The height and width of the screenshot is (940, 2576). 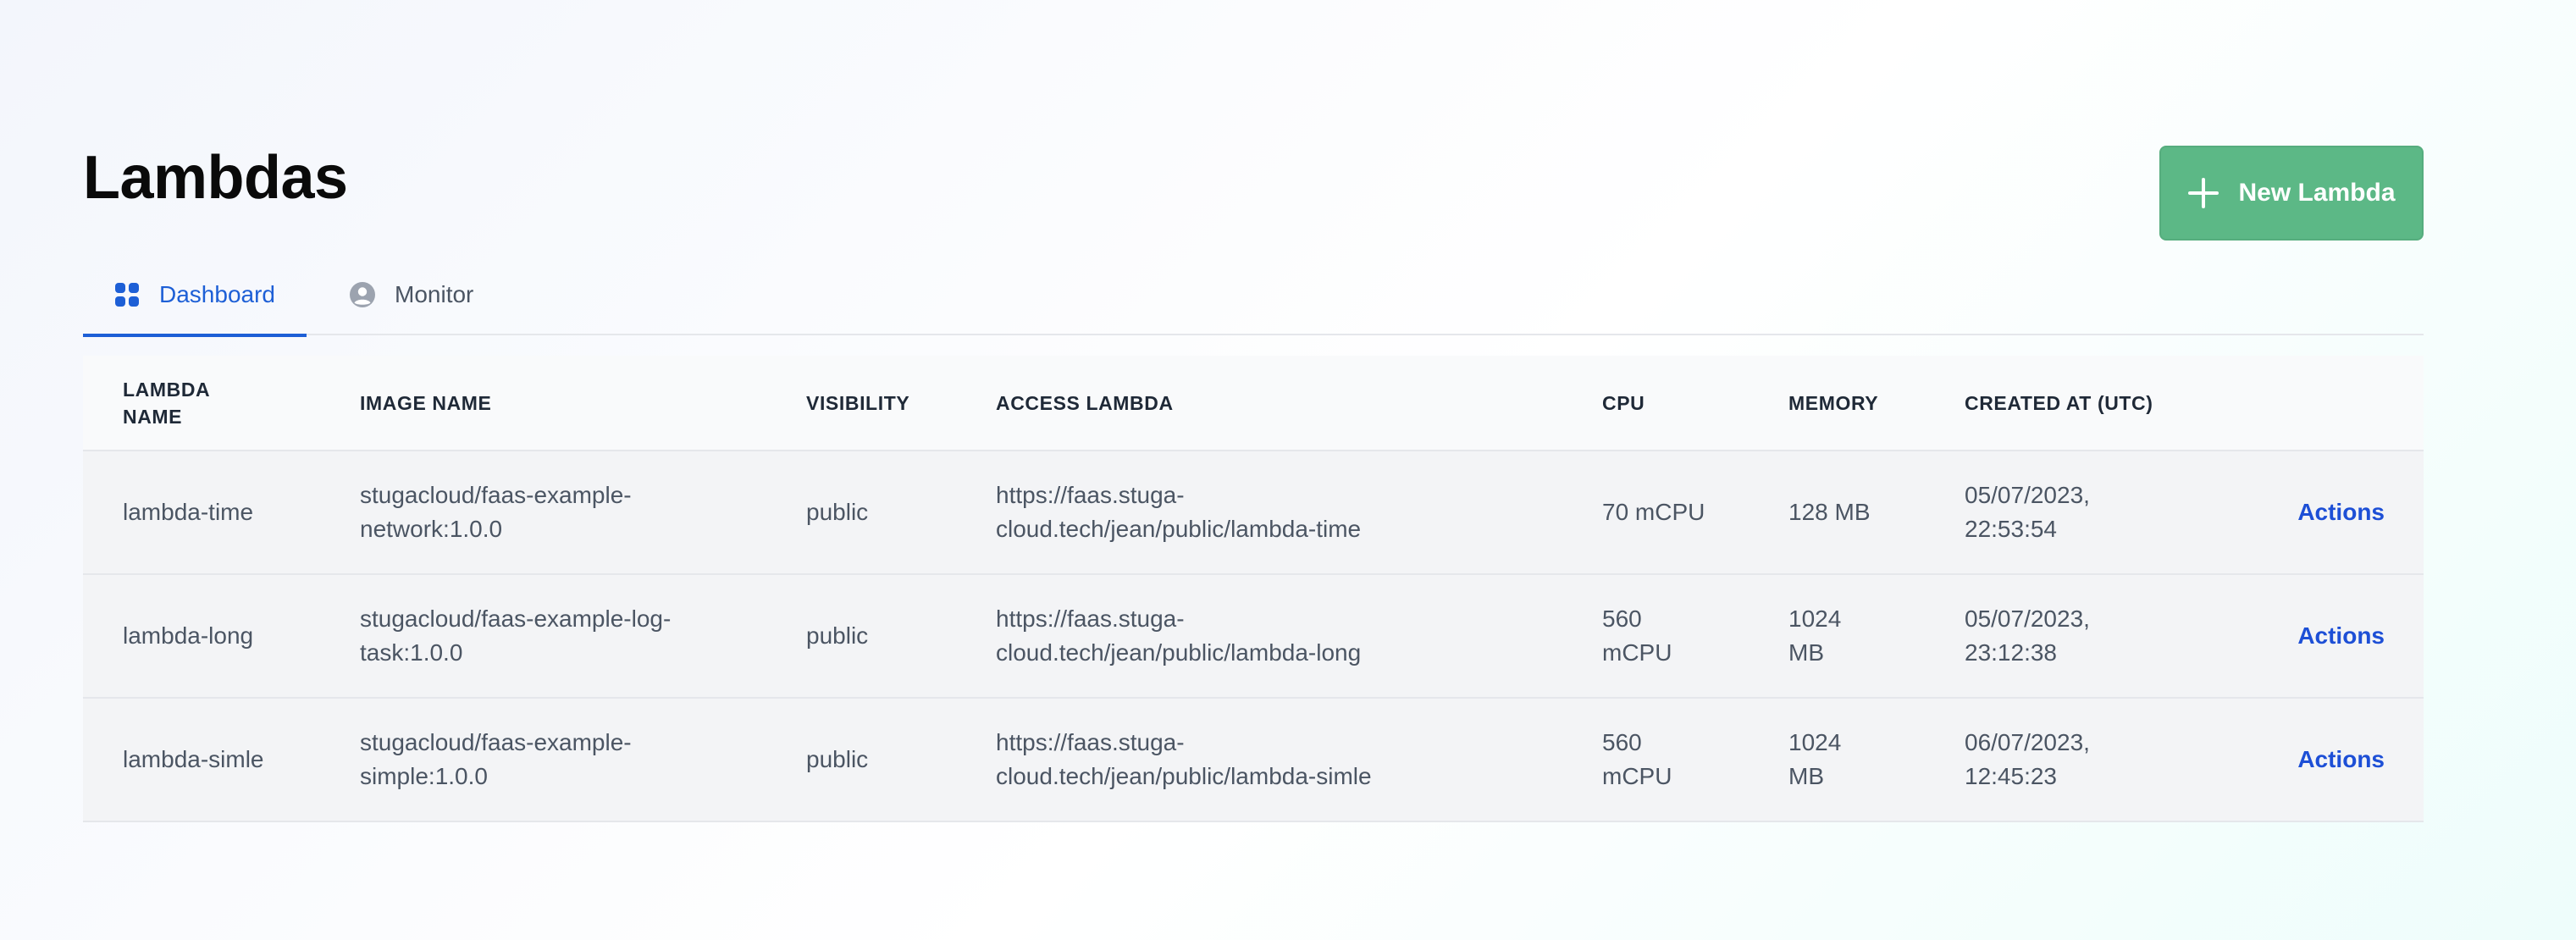 I want to click on column-header-lambda-name: LAMBDA NAME, so click(x=167, y=403).